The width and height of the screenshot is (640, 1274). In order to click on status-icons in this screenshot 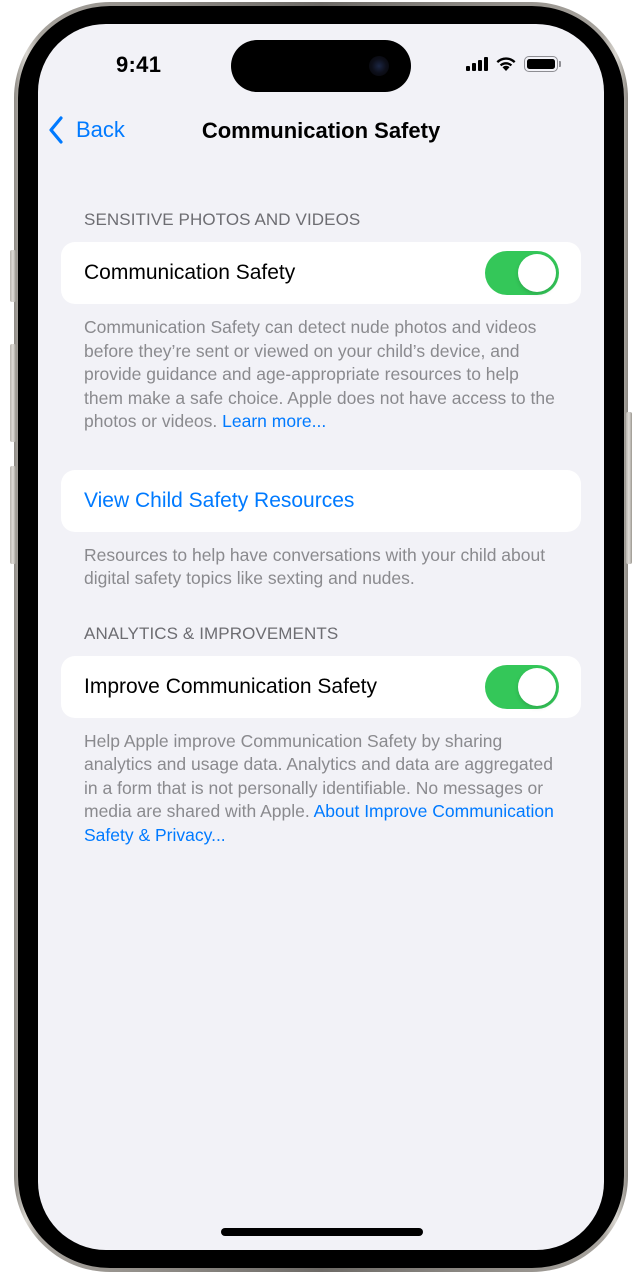, I will do `click(513, 64)`.